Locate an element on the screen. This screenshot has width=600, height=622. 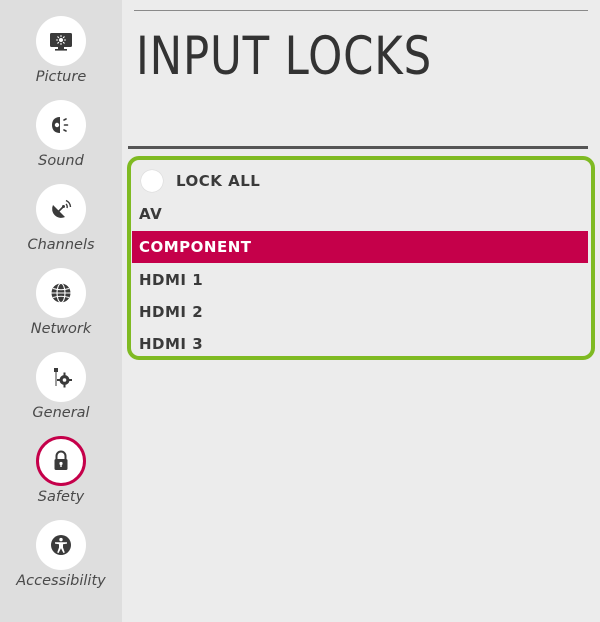
sidebar-item-network: Network is located at coordinates (61, 310).